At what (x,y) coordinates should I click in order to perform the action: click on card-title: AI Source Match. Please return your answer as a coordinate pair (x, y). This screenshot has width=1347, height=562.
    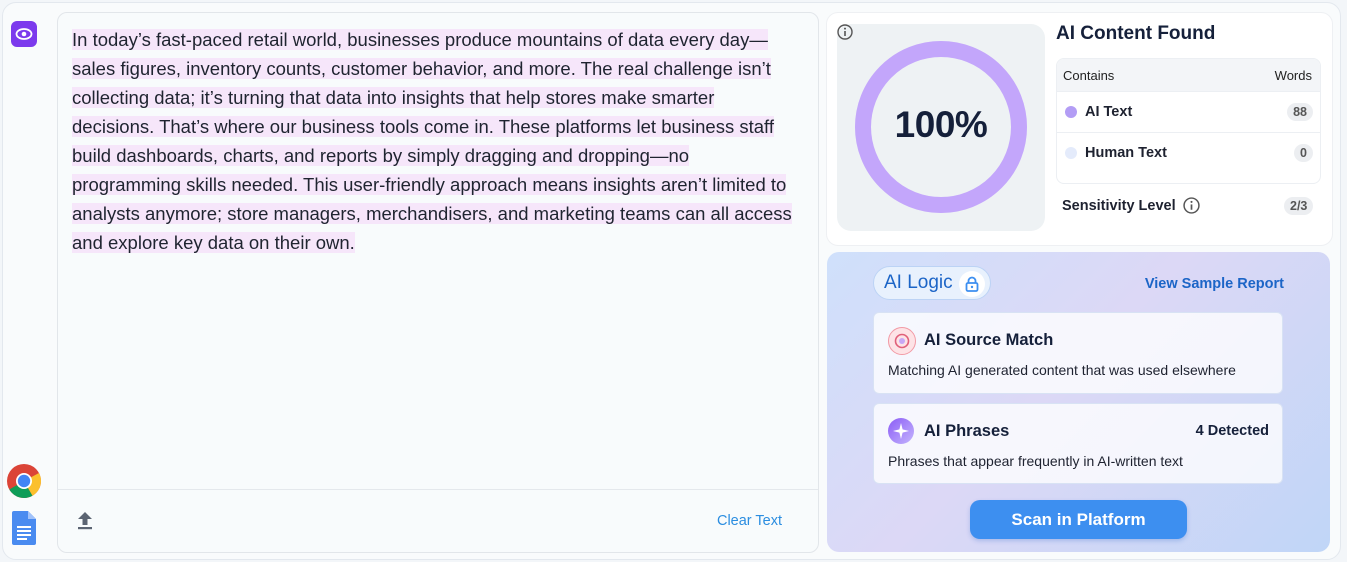
    Looking at the image, I should click on (989, 340).